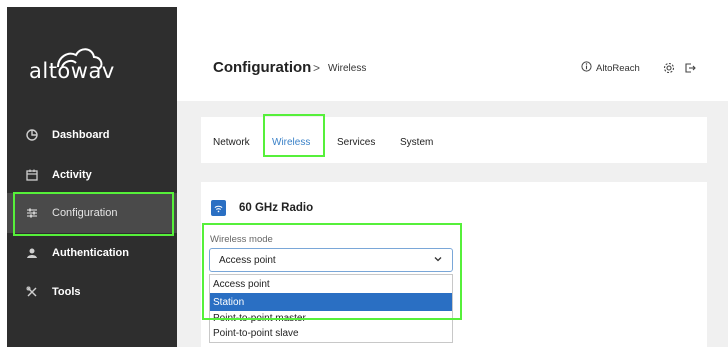 This screenshot has height=347, width=728. What do you see at coordinates (690, 68) in the screenshot?
I see `logout-icon` at bounding box center [690, 68].